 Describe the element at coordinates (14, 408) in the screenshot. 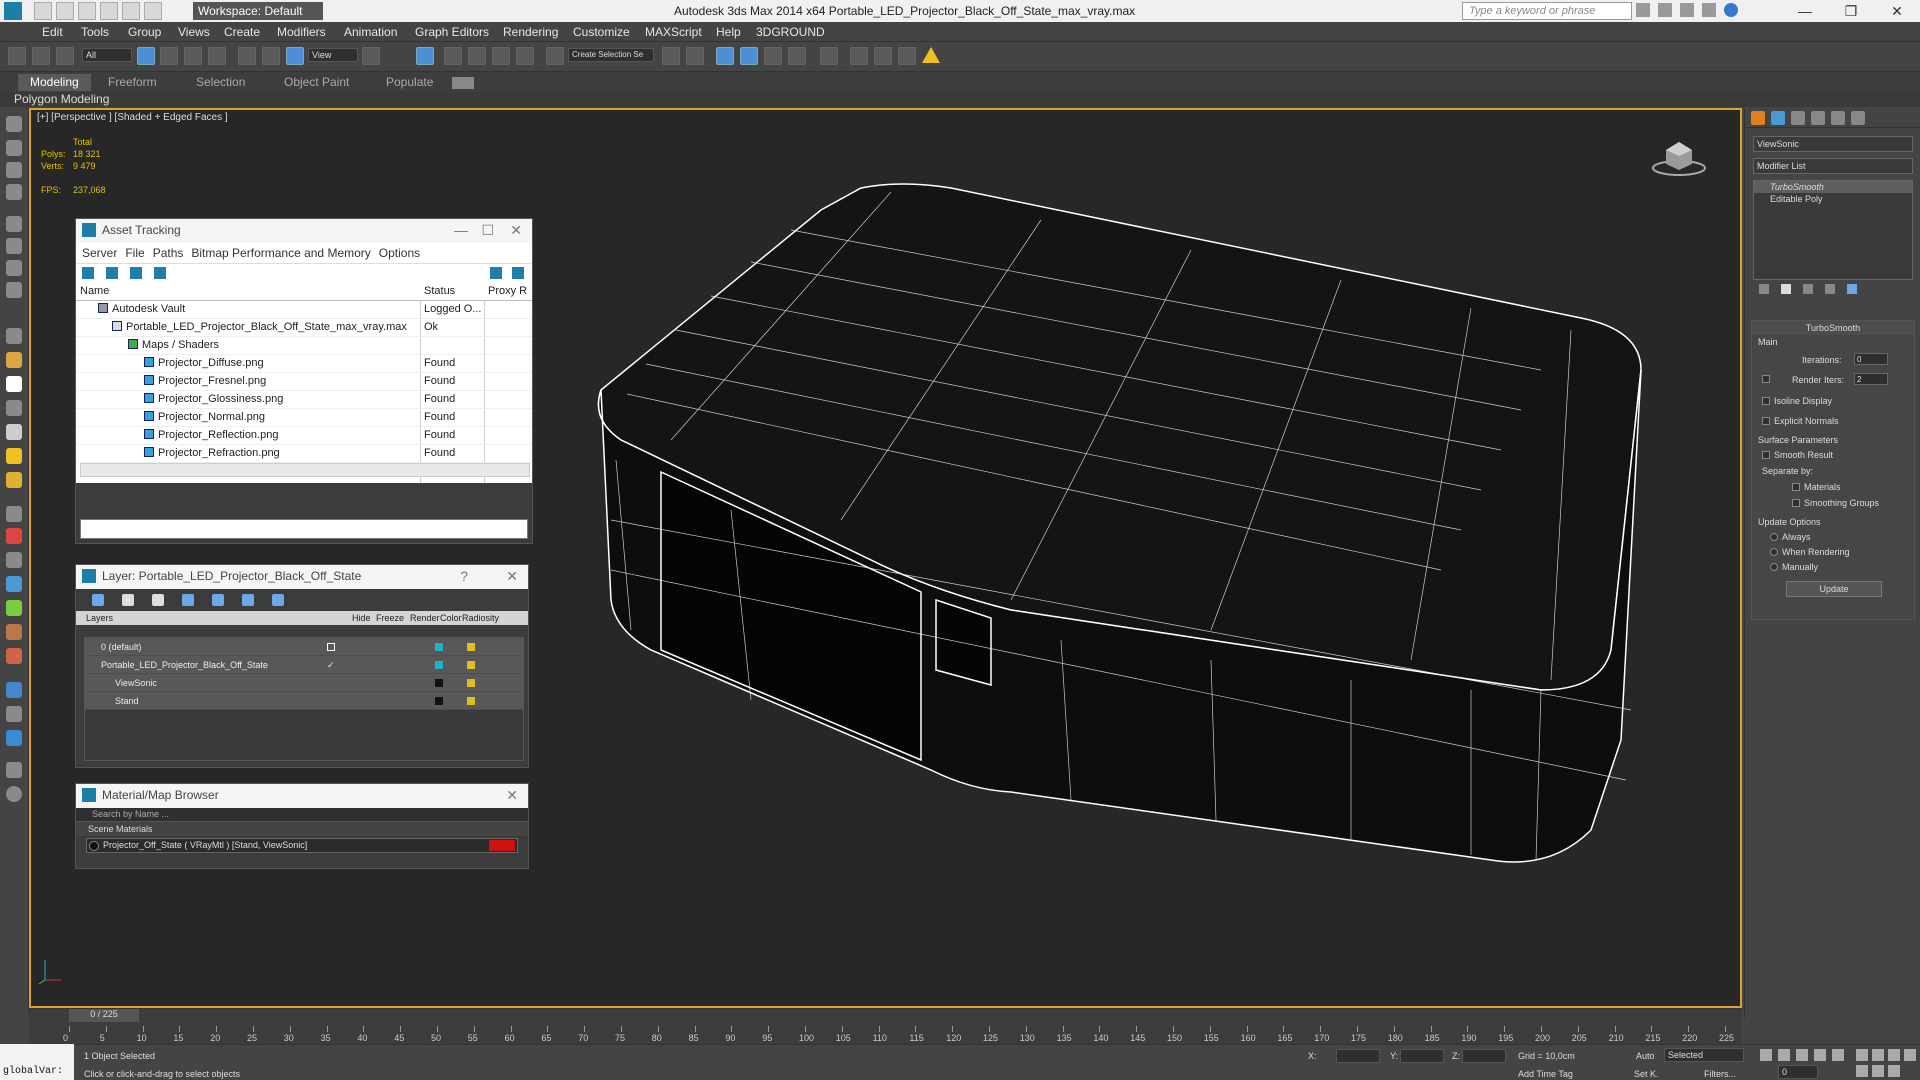

I see `torus-icon` at that location.